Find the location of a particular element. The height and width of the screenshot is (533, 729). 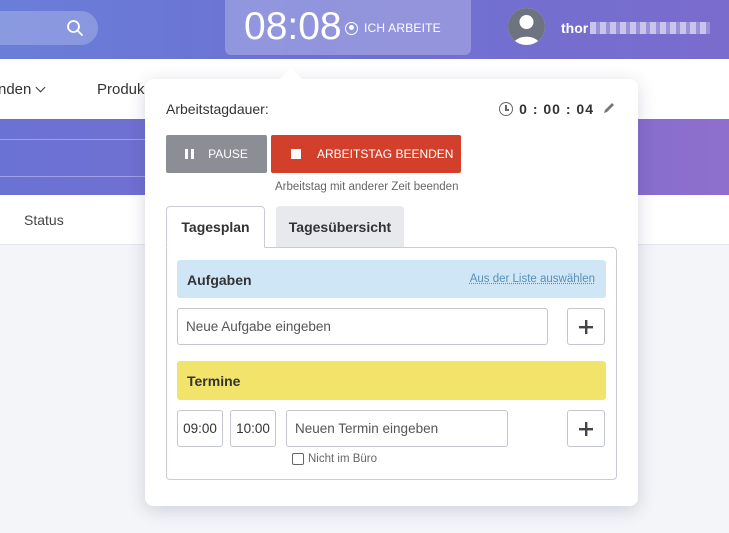

appointments-title: Termine is located at coordinates (214, 381).